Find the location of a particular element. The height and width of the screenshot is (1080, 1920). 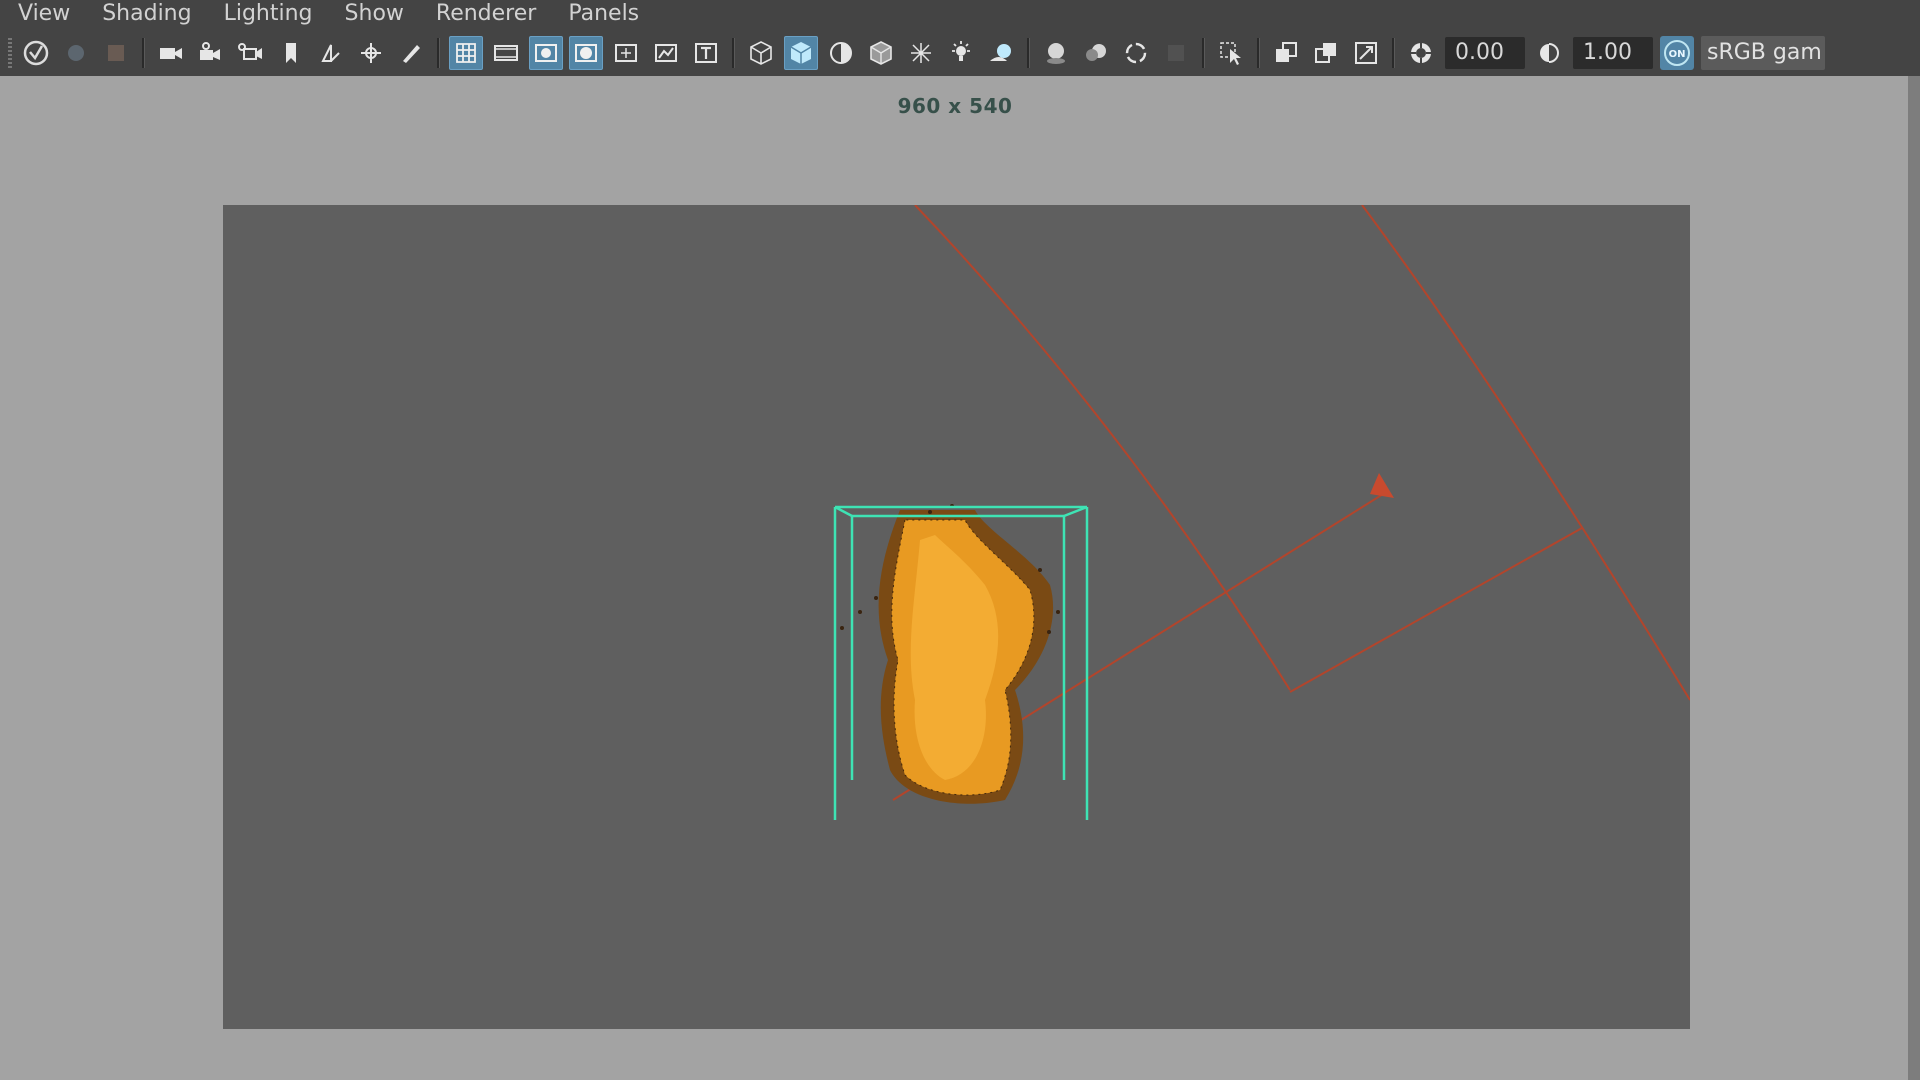

camera-attributes-icon is located at coordinates (116, 53).